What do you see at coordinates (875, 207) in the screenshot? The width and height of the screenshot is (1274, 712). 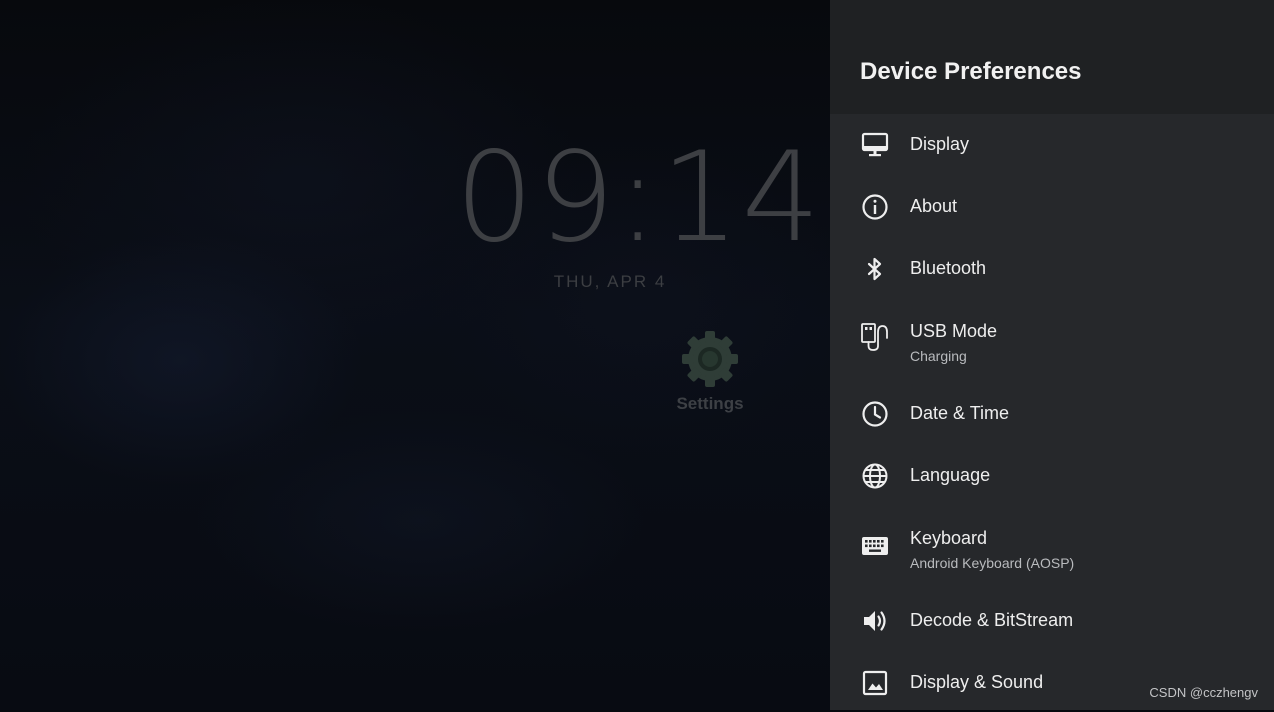 I see `info-icon` at bounding box center [875, 207].